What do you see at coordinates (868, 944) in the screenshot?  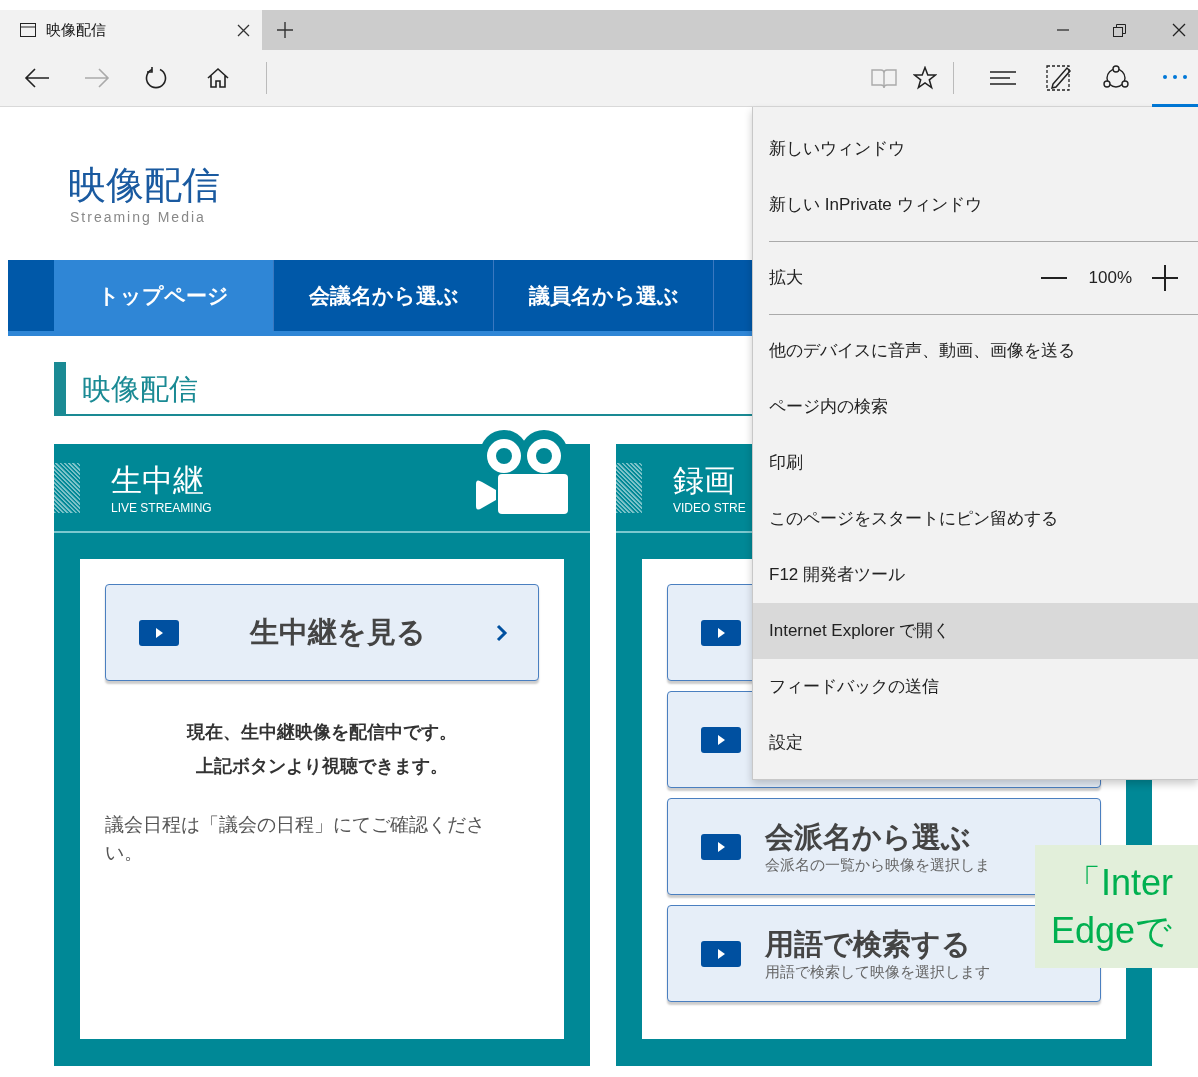 I see `button-label: 用語で検索する` at bounding box center [868, 944].